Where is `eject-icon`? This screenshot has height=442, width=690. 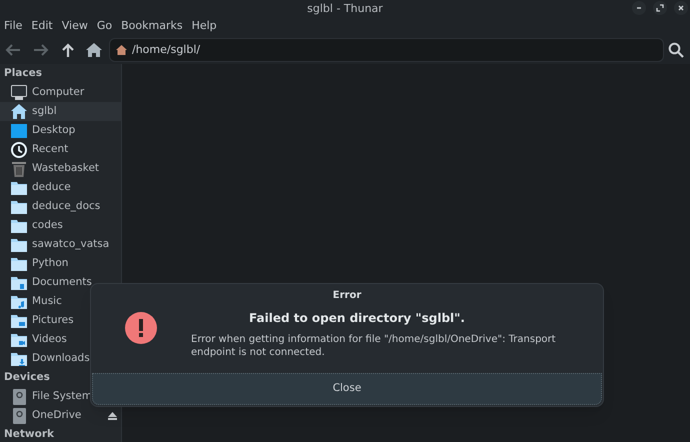 eject-icon is located at coordinates (112, 416).